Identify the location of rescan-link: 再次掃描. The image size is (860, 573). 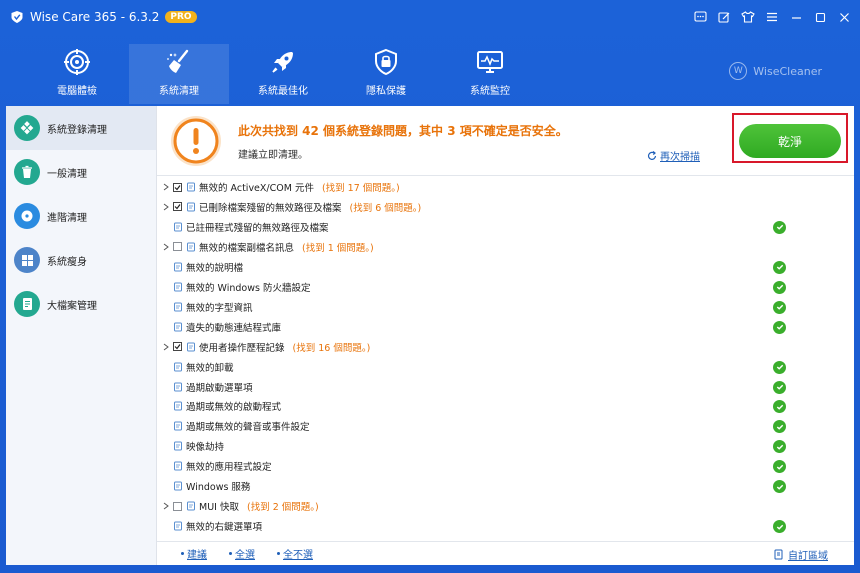
(673, 155).